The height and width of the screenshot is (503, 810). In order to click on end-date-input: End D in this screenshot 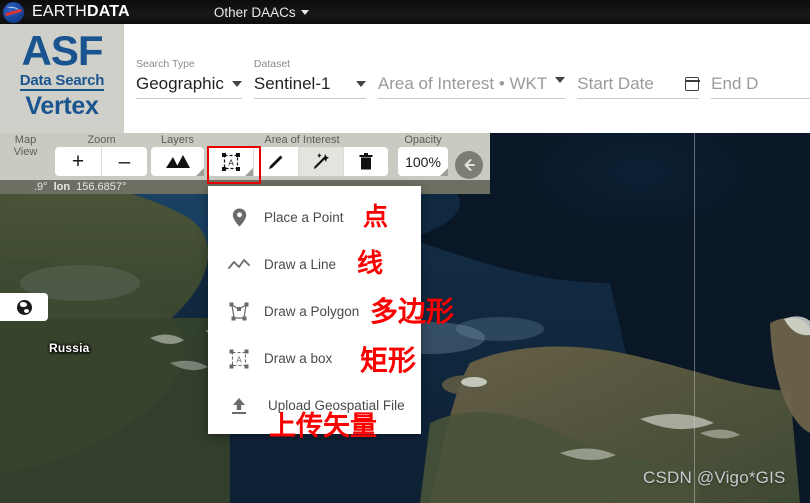, I will do `click(760, 78)`.